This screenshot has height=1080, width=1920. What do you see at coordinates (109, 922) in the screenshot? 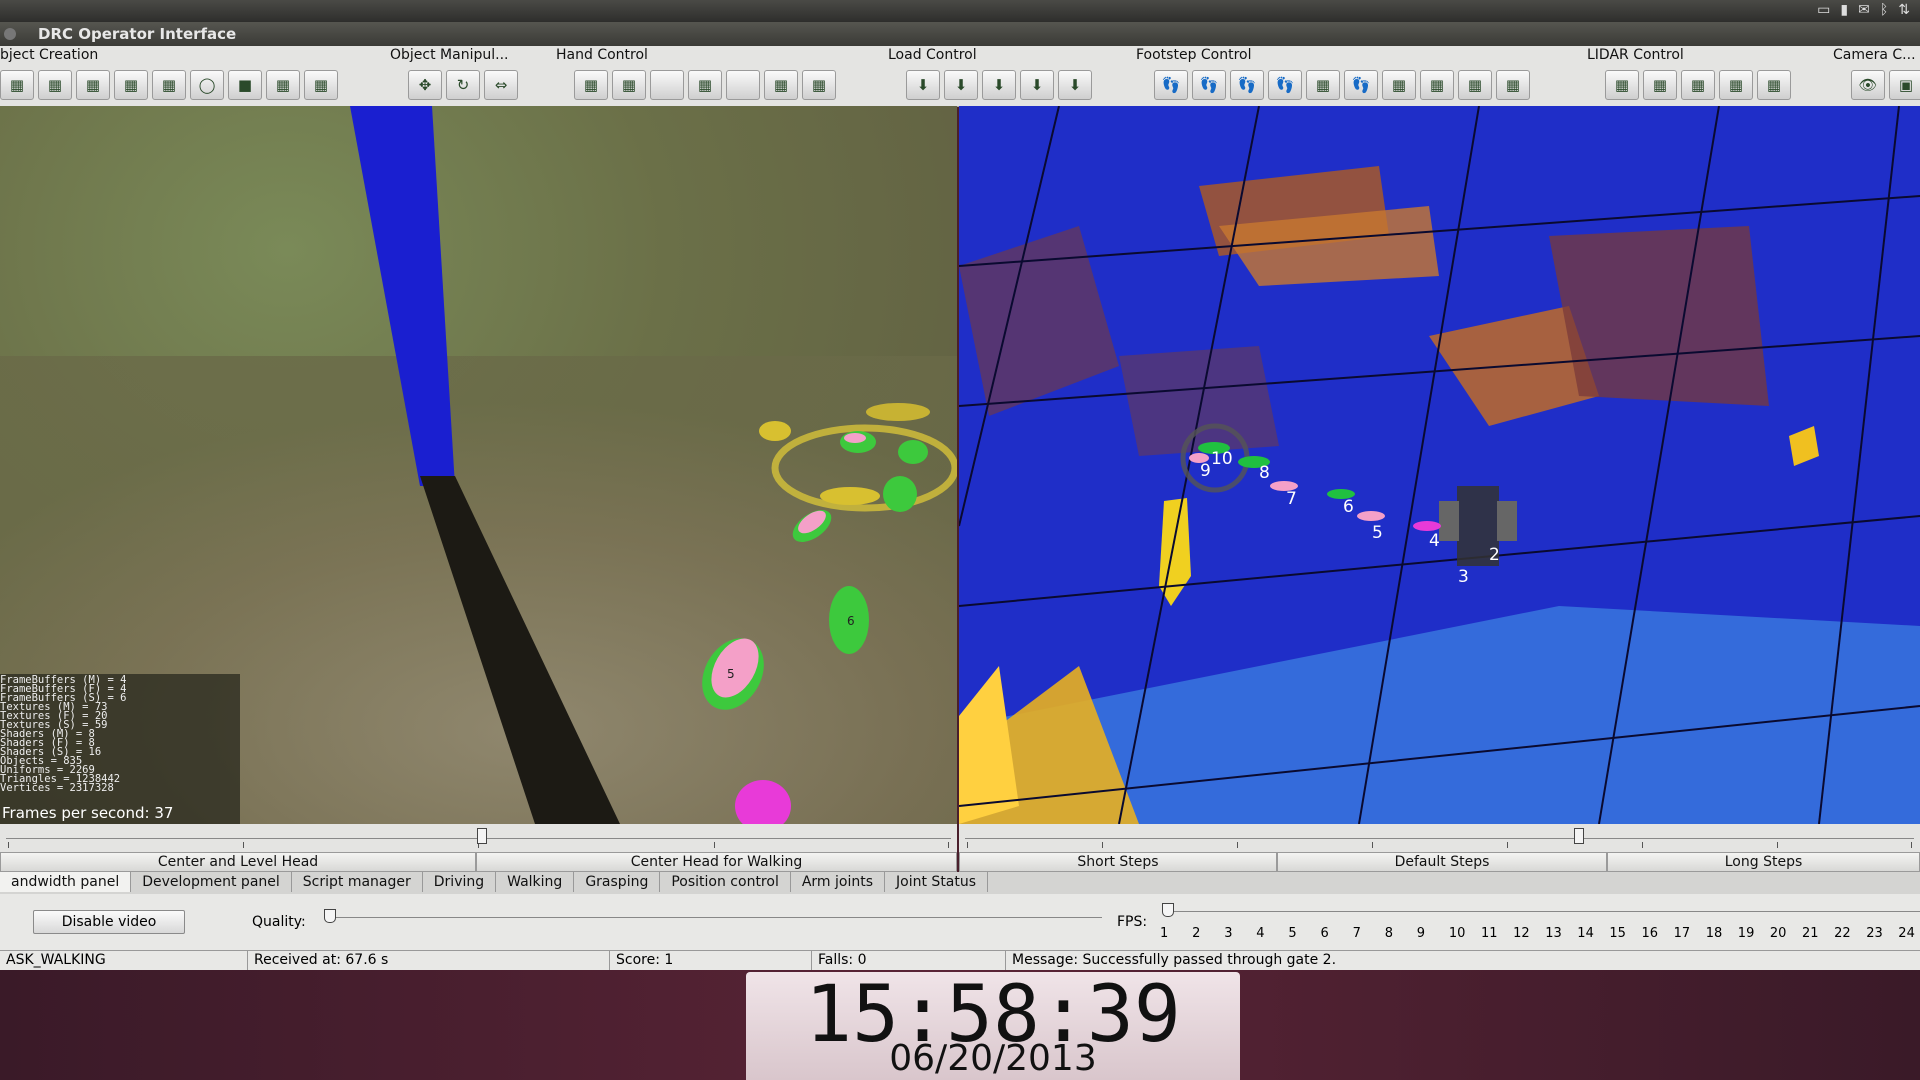
I see `disable-video-button: Disable video` at bounding box center [109, 922].